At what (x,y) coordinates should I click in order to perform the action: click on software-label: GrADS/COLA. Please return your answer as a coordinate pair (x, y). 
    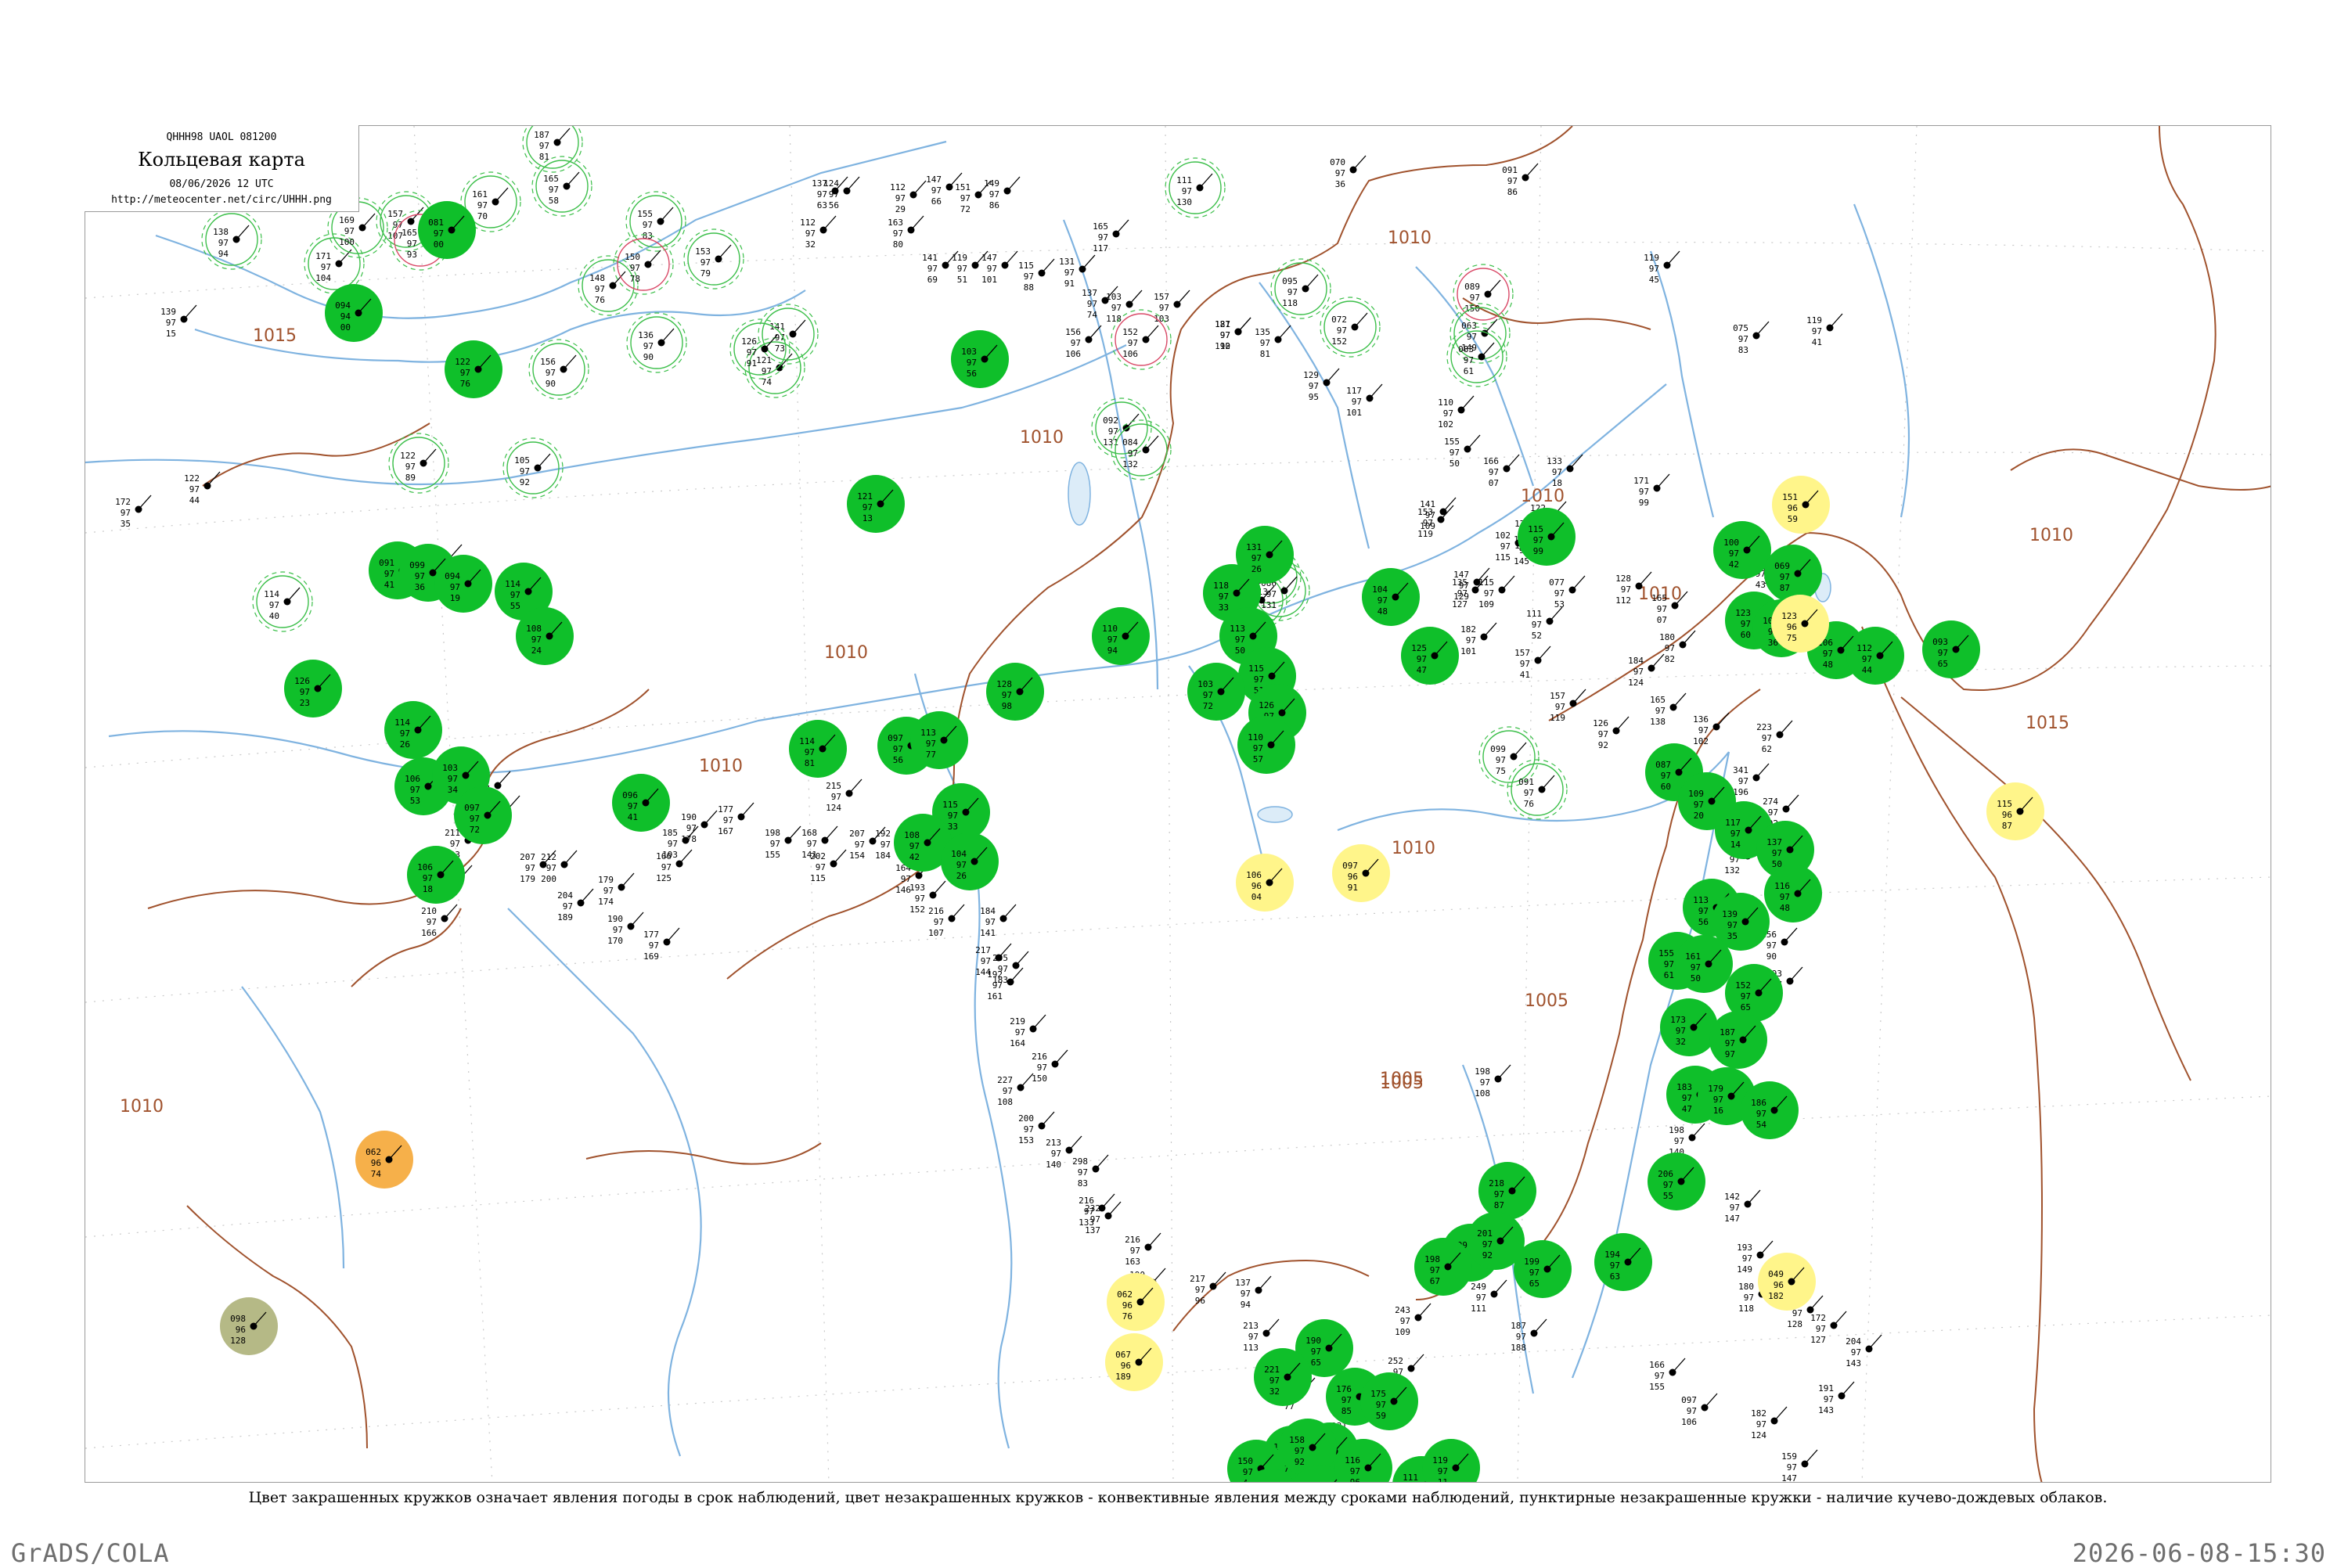
    Looking at the image, I should click on (90, 1553).